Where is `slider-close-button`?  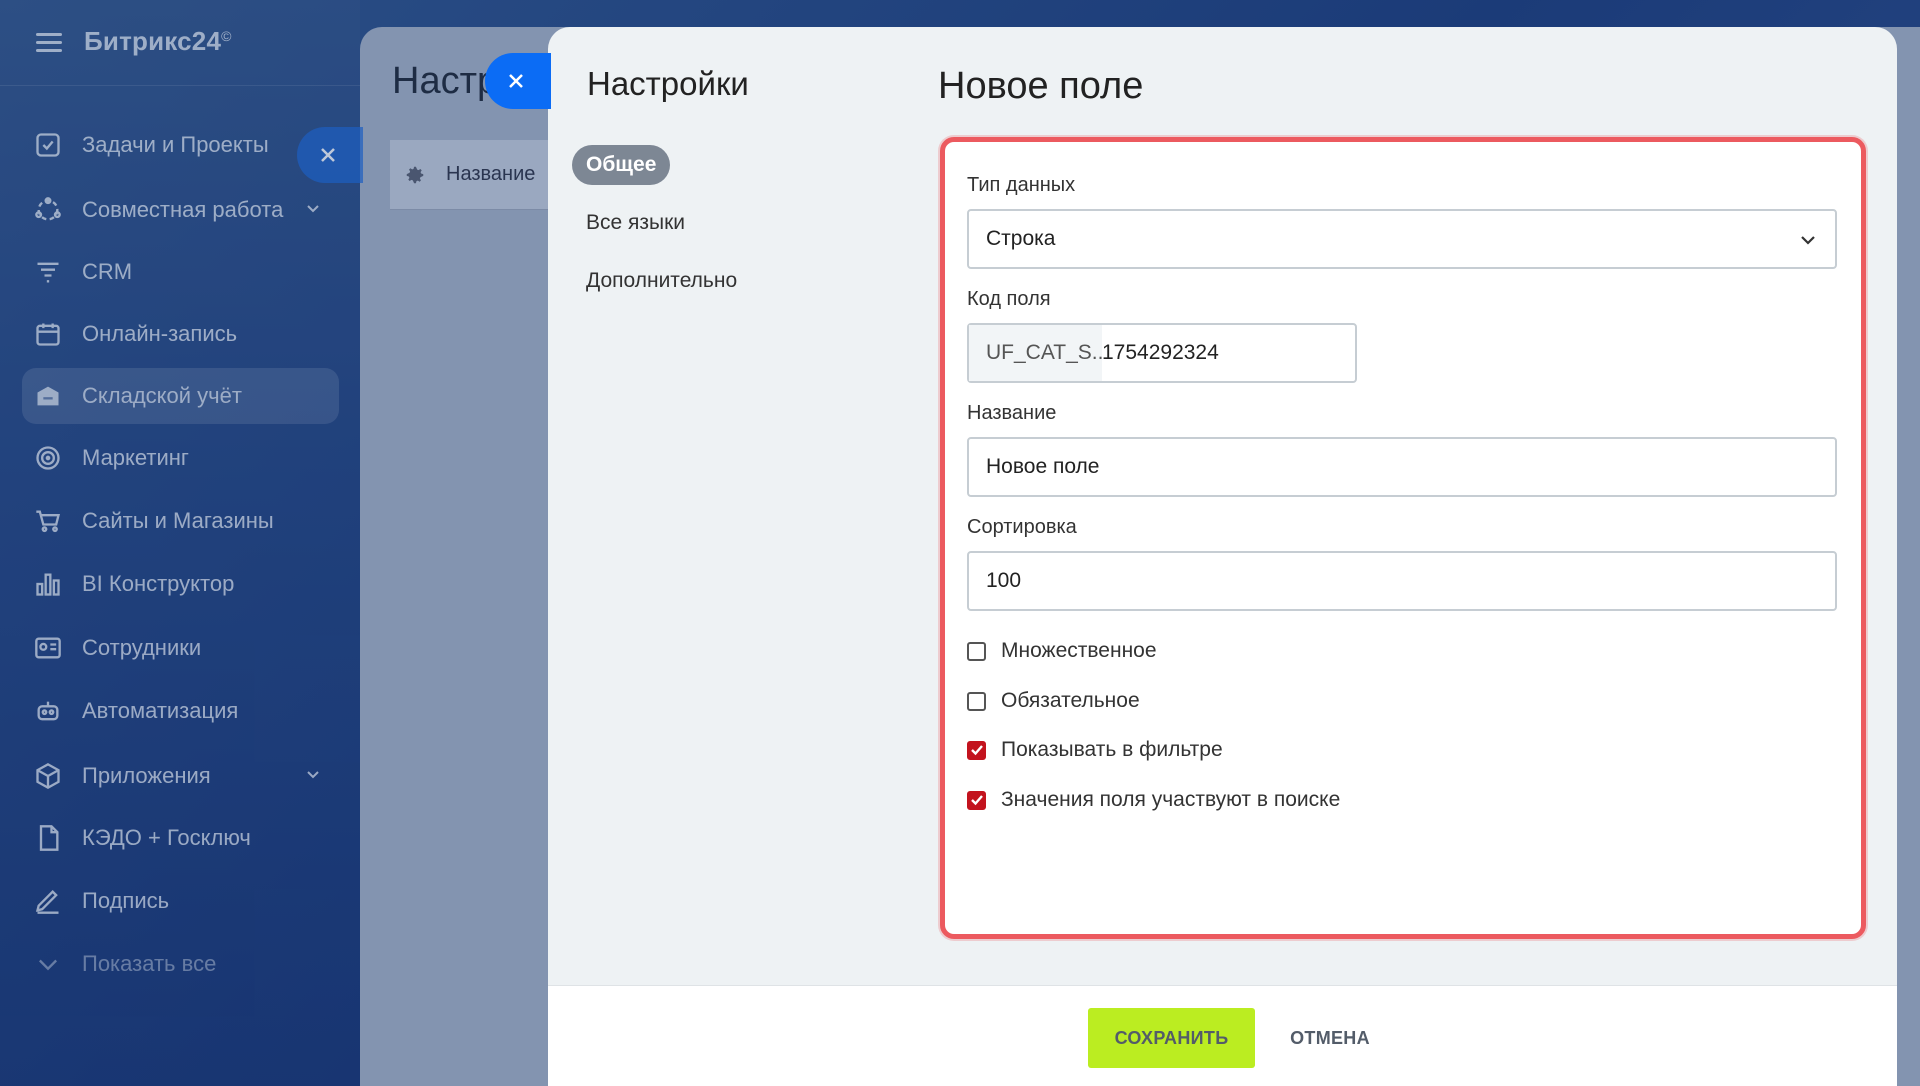 slider-close-button is located at coordinates (518, 81).